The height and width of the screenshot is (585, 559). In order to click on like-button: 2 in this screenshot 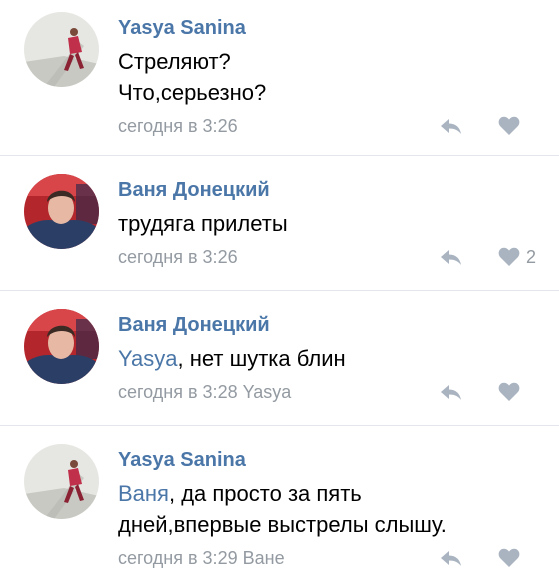, I will do `click(517, 257)`.